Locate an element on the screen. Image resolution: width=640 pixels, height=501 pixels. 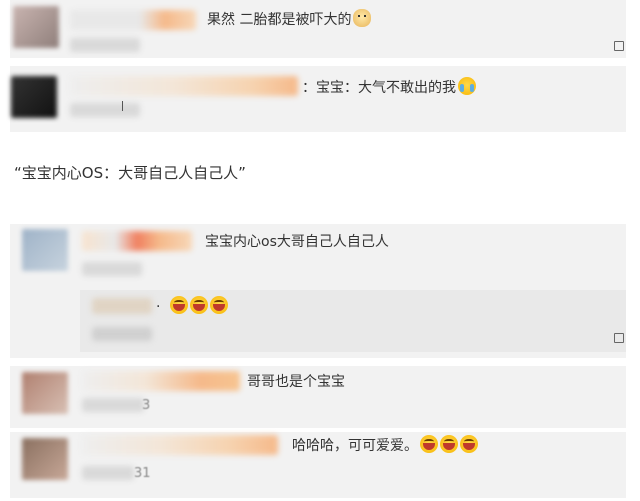
comment-body: 哈哈哈，可可爱爱。 is located at coordinates (355, 446).